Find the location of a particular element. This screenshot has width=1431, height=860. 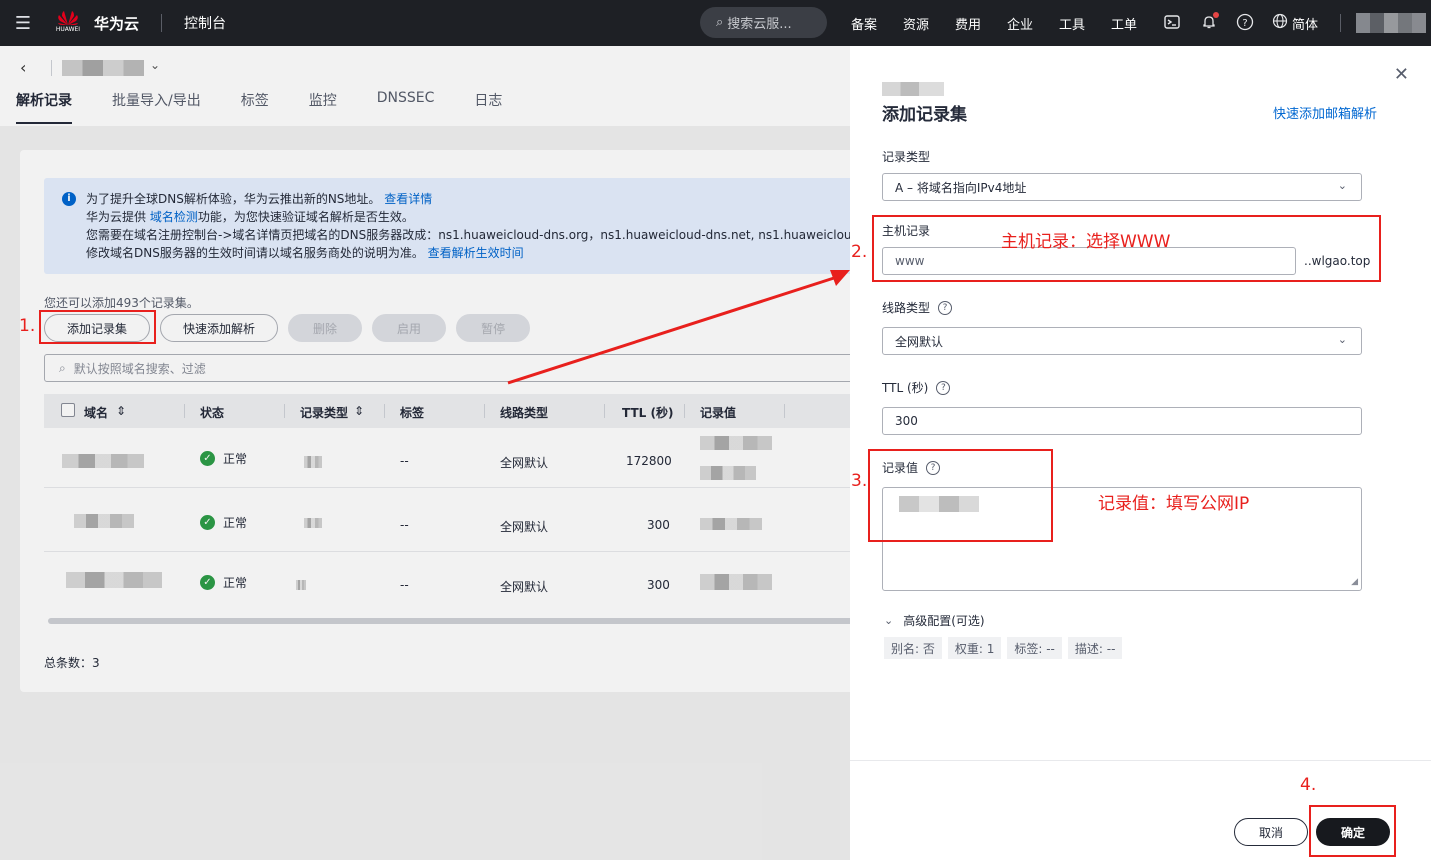

globe-icon is located at coordinates (1280, 23).